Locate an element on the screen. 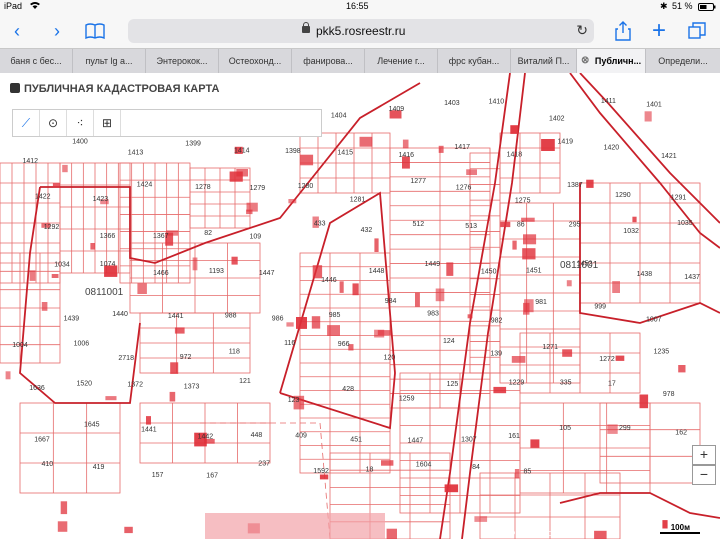 This screenshot has width=720, height=539. point-tool: ⊙ is located at coordinates (53, 123).